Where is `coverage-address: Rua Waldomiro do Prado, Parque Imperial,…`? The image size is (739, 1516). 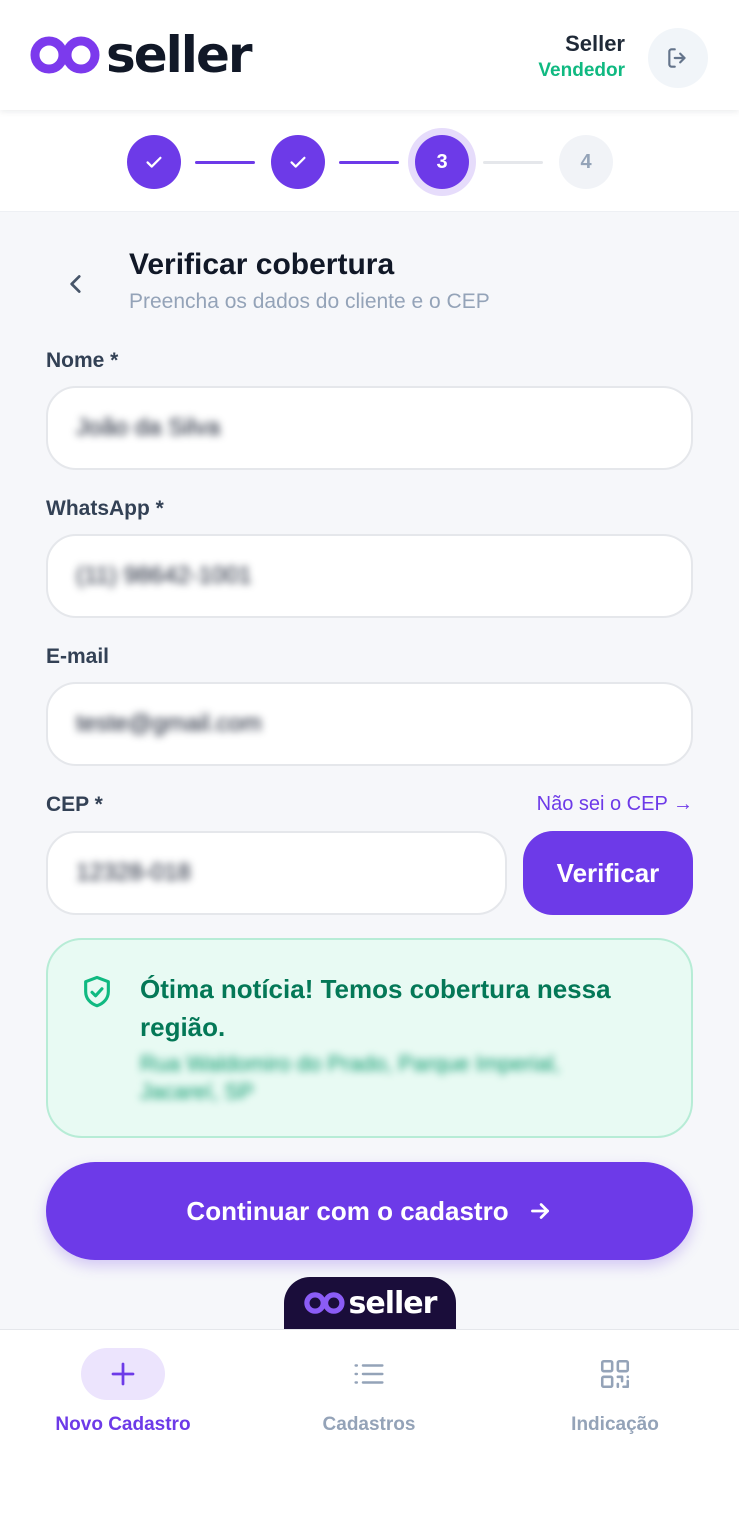
coverage-address: Rua Waldomiro do Prado, Parque Imperial,… is located at coordinates (350, 1077).